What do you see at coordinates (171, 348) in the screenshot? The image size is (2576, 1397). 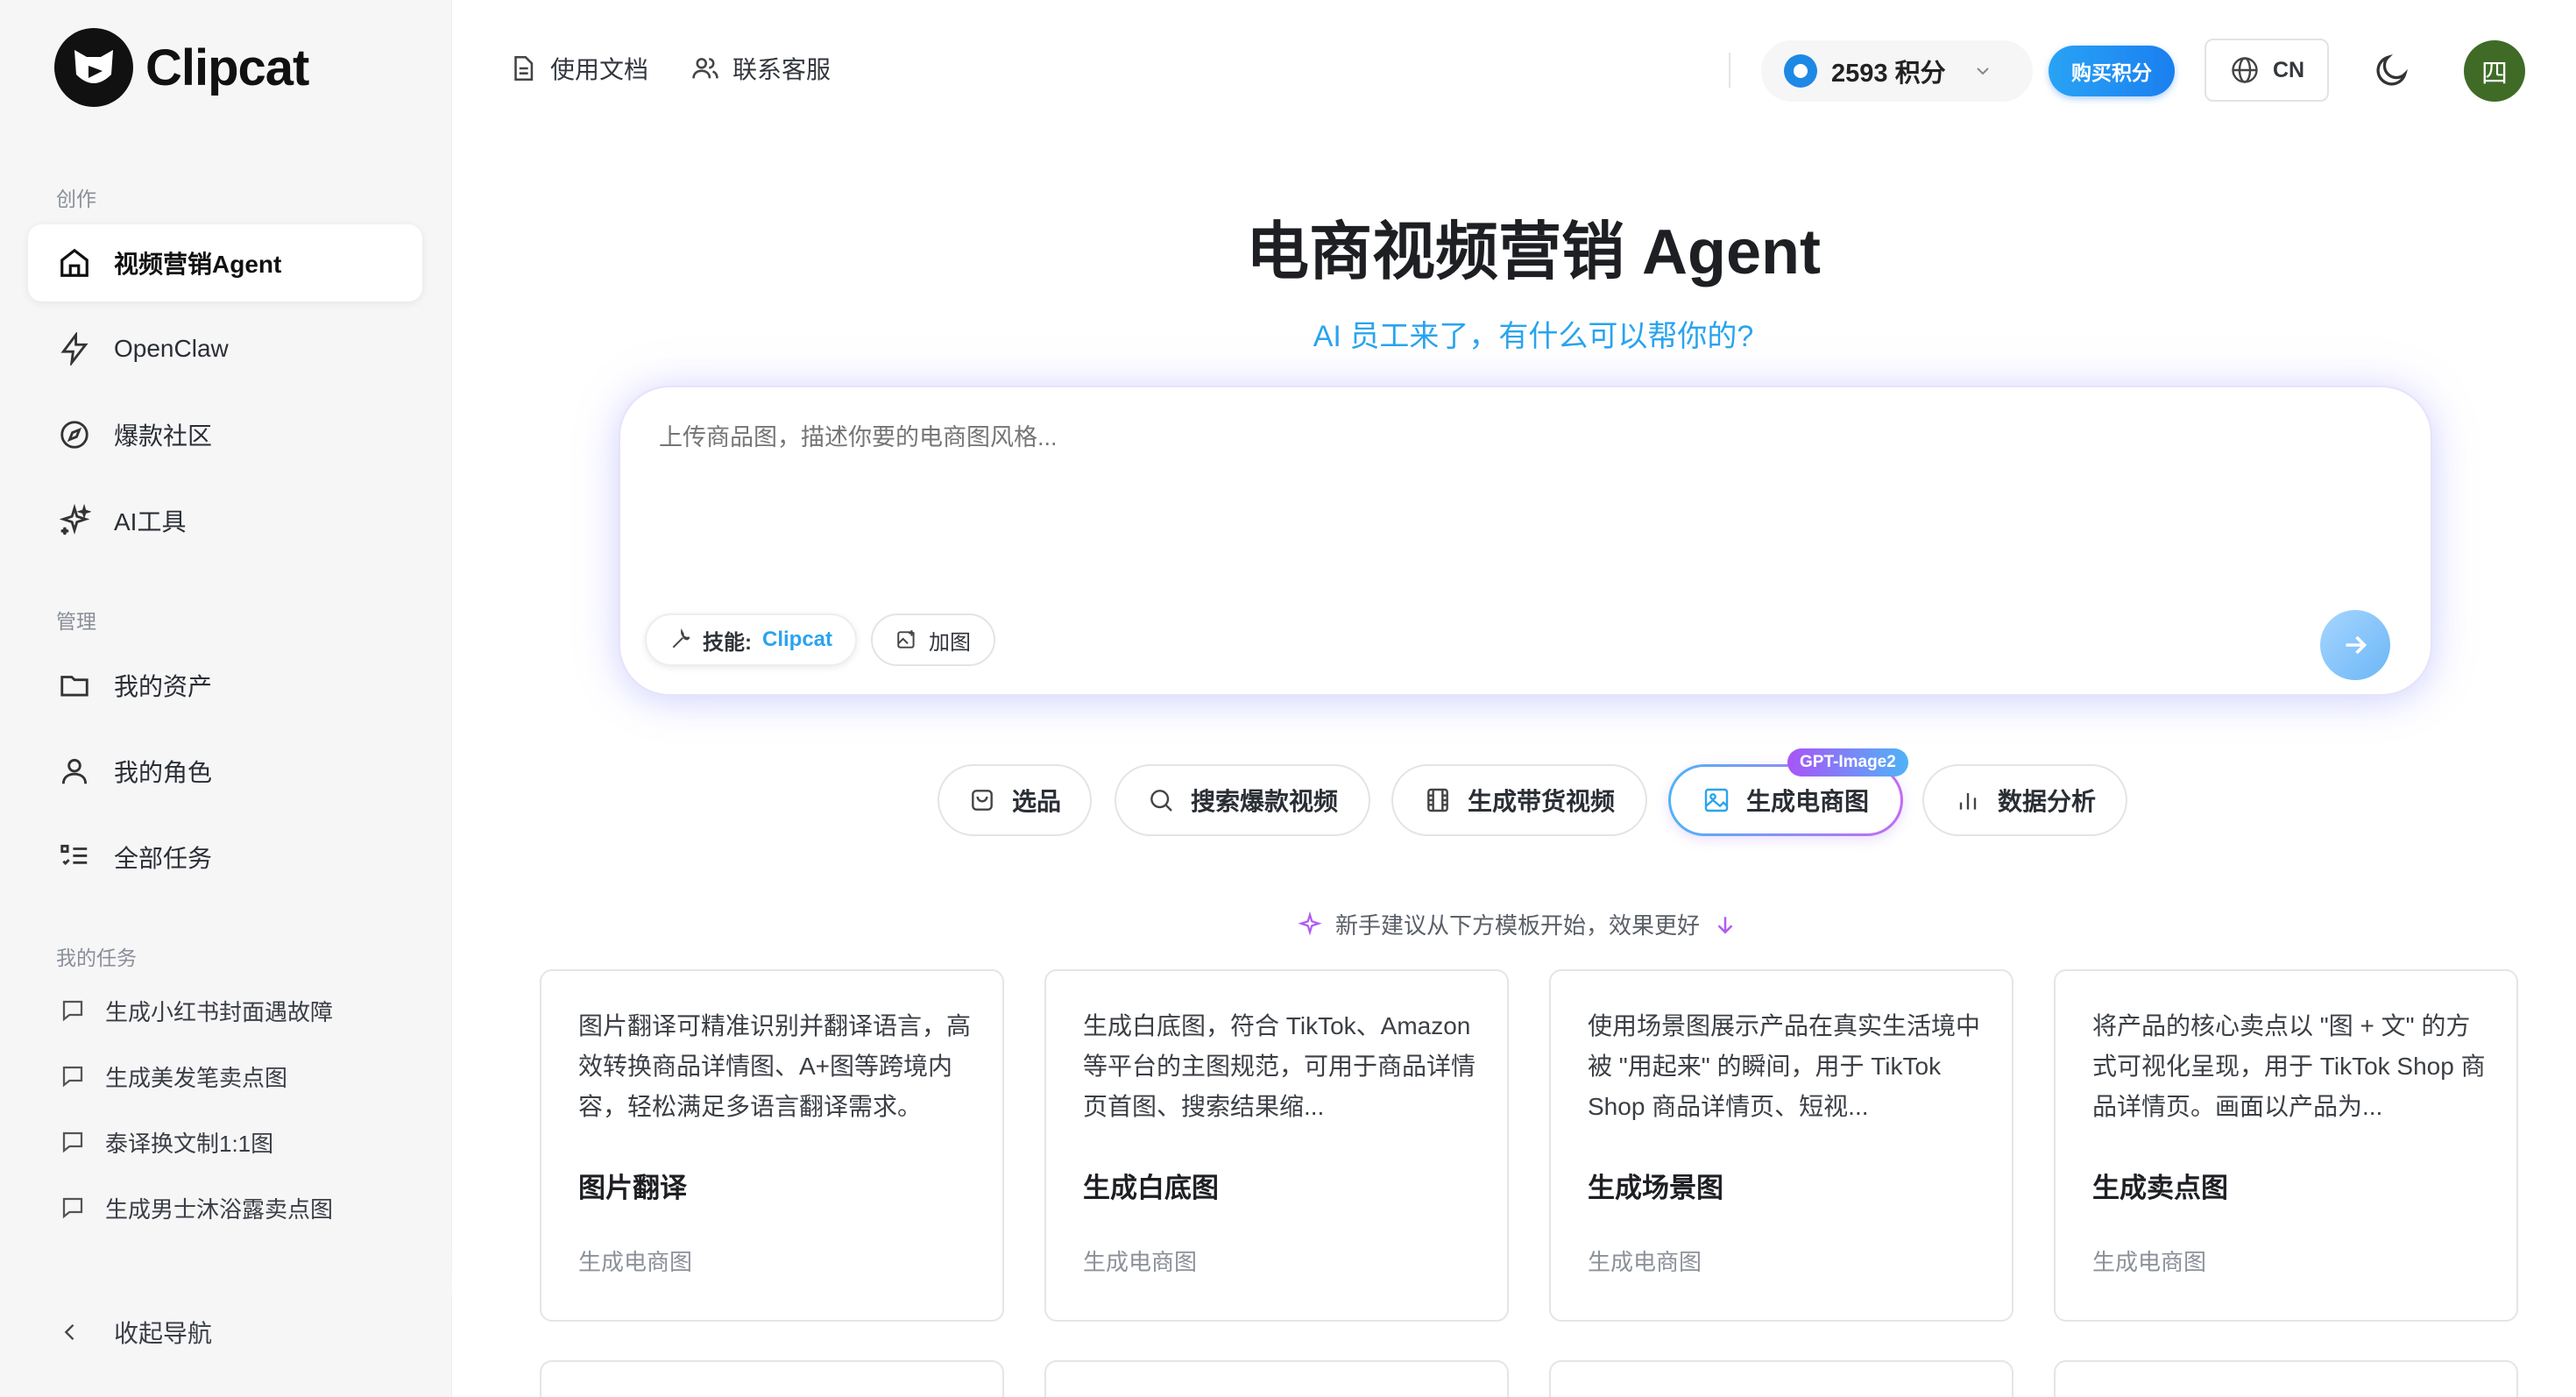 I see `sidebar-item-label: OpenClaw` at bounding box center [171, 348].